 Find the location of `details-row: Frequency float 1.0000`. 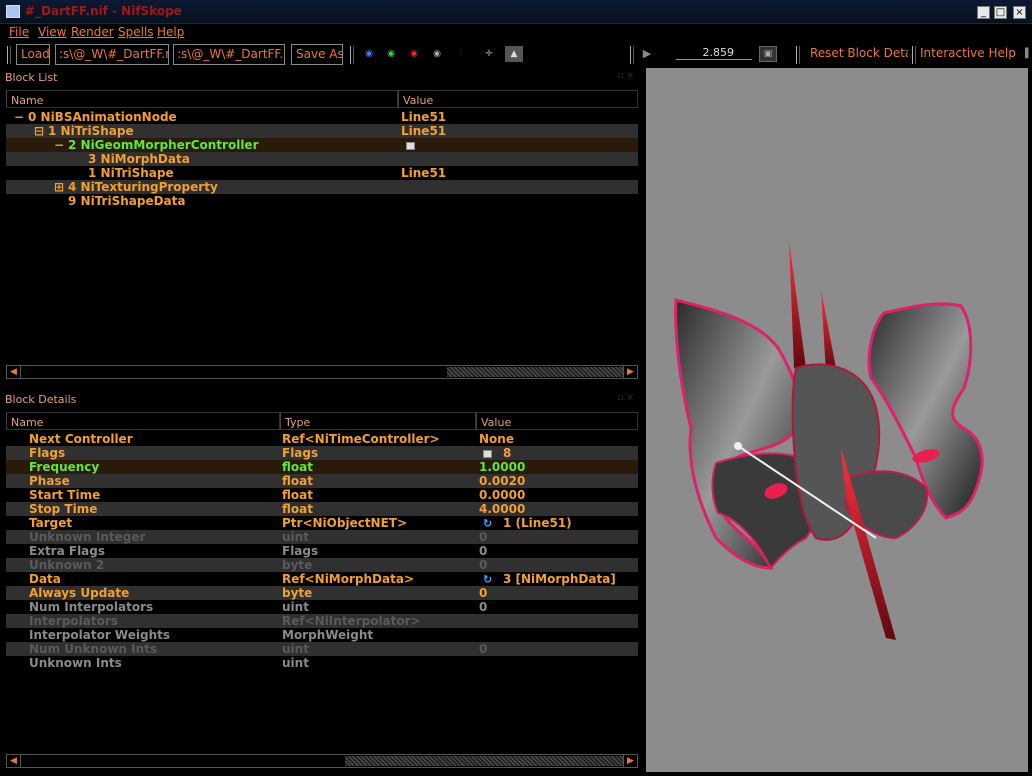

details-row: Frequency float 1.0000 is located at coordinates (322, 467).